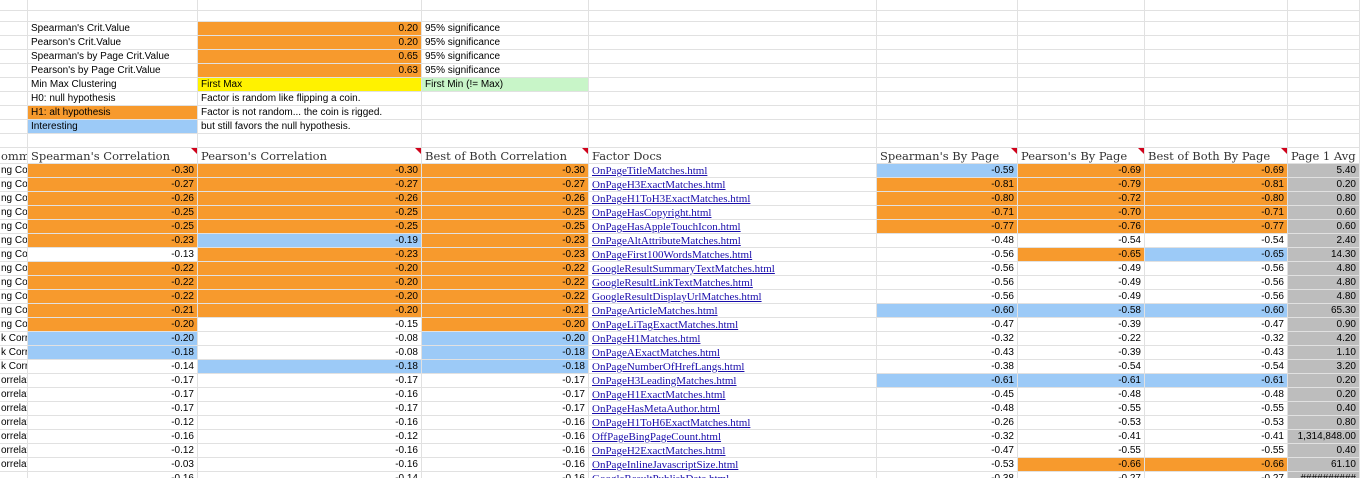 Image resolution: width=1360 pixels, height=478 pixels. What do you see at coordinates (1081, 199) in the screenshot?
I see `table-cell: -0.72` at bounding box center [1081, 199].